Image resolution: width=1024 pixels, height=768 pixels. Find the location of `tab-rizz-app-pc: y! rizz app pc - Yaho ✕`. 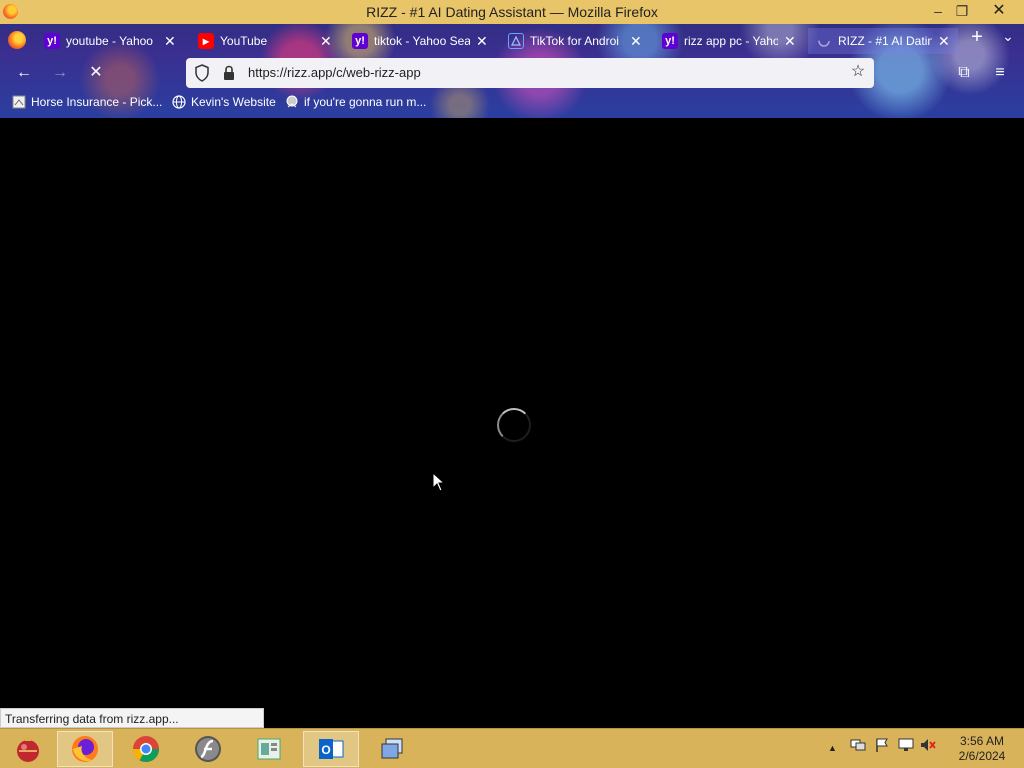

tab-rizz-app-pc: y! rizz app pc - Yaho ✕ is located at coordinates (729, 41).